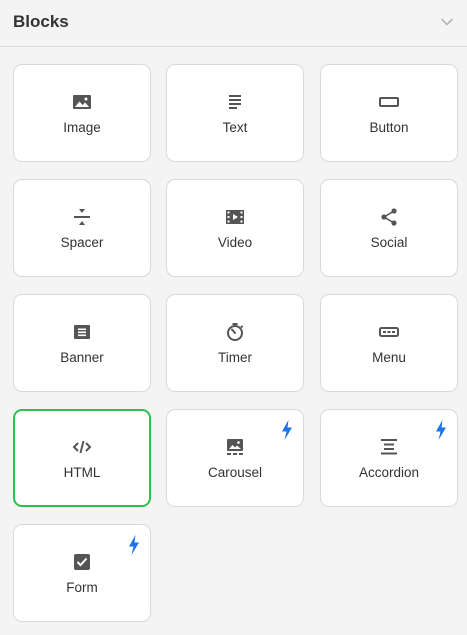 The width and height of the screenshot is (467, 635). I want to click on block-tile-form: Form, so click(82, 573).